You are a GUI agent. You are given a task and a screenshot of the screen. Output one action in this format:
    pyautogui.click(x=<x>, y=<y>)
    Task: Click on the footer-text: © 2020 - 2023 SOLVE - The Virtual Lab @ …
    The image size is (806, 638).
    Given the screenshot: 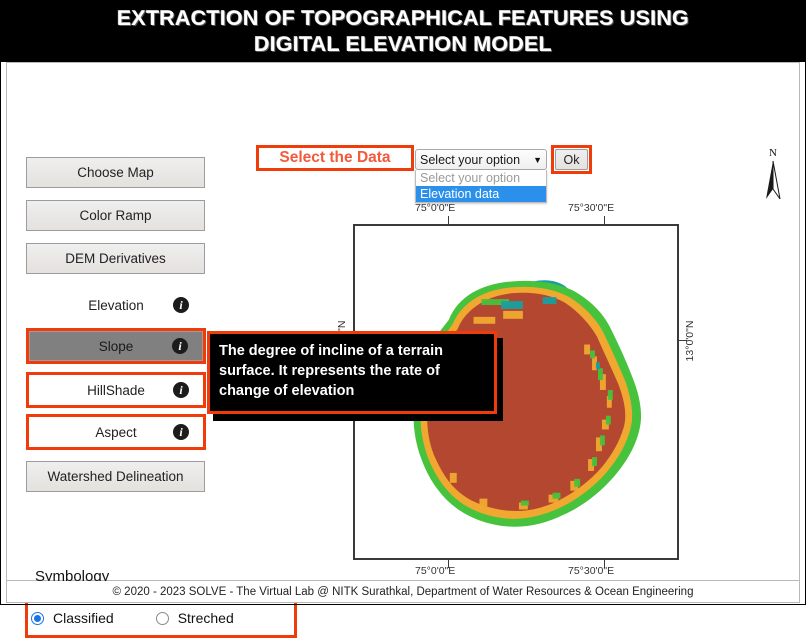 What is the action you would take?
    pyautogui.click(x=403, y=591)
    